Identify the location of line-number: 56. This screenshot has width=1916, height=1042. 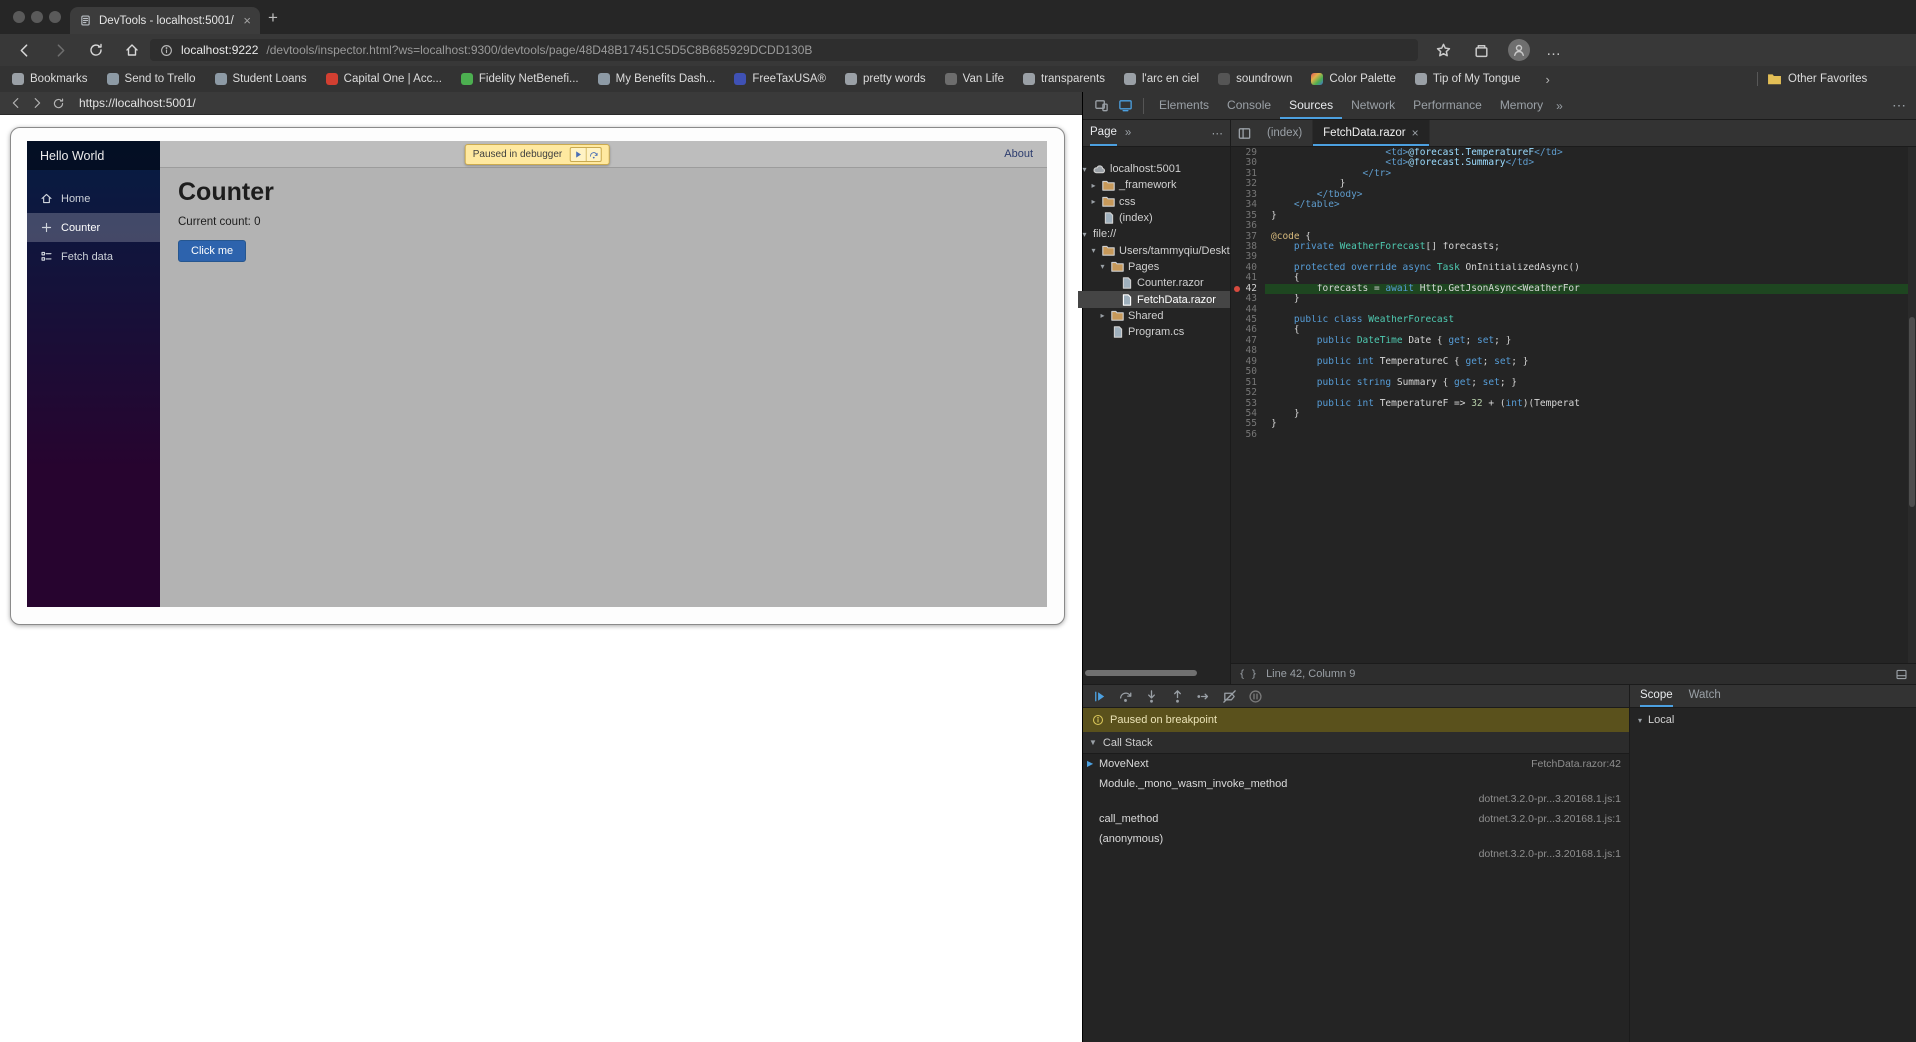
(1248, 434).